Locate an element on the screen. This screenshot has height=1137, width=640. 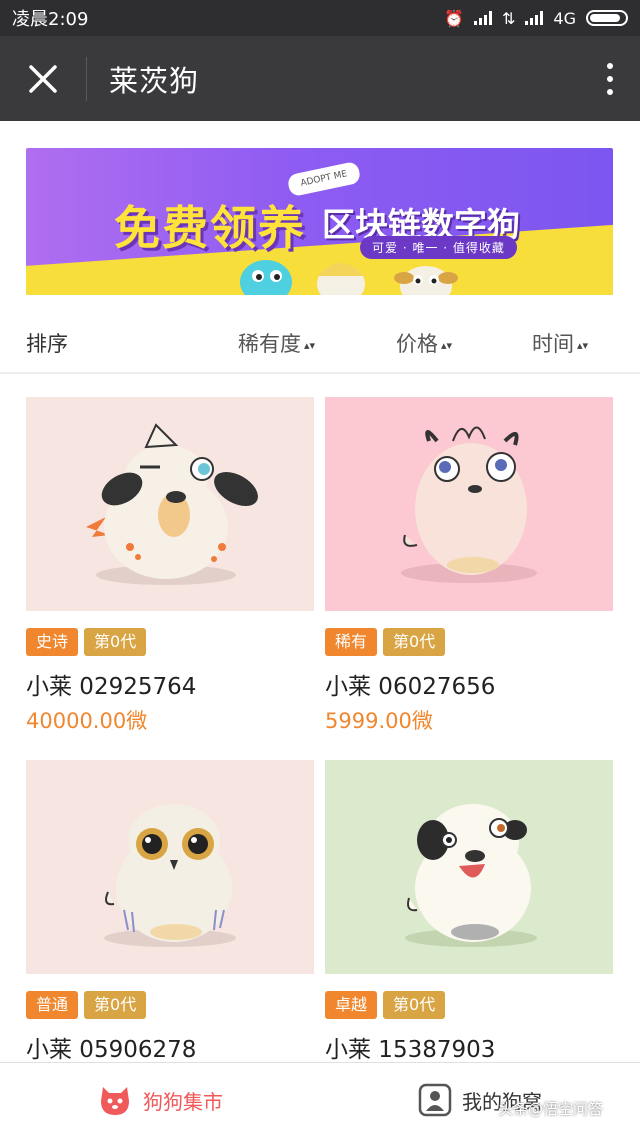
signal-icon is located at coordinates (483, 18).